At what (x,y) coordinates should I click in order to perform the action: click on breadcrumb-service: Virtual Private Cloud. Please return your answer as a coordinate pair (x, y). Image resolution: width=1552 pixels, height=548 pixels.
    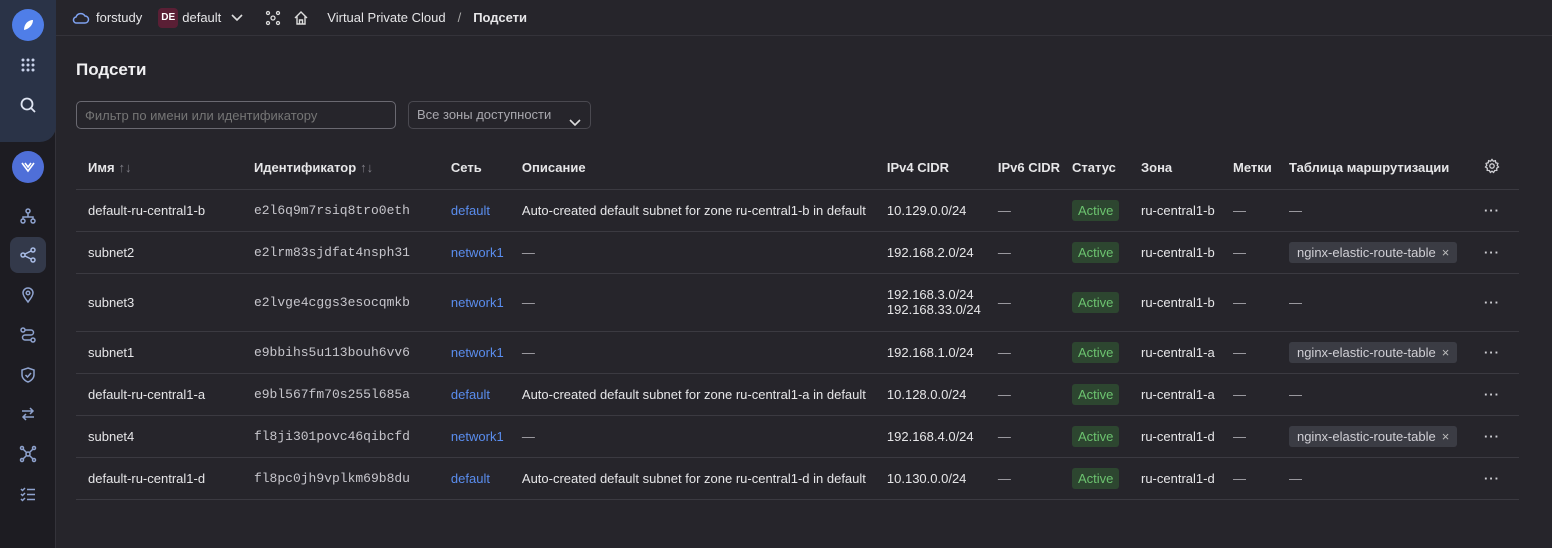
    Looking at the image, I should click on (386, 17).